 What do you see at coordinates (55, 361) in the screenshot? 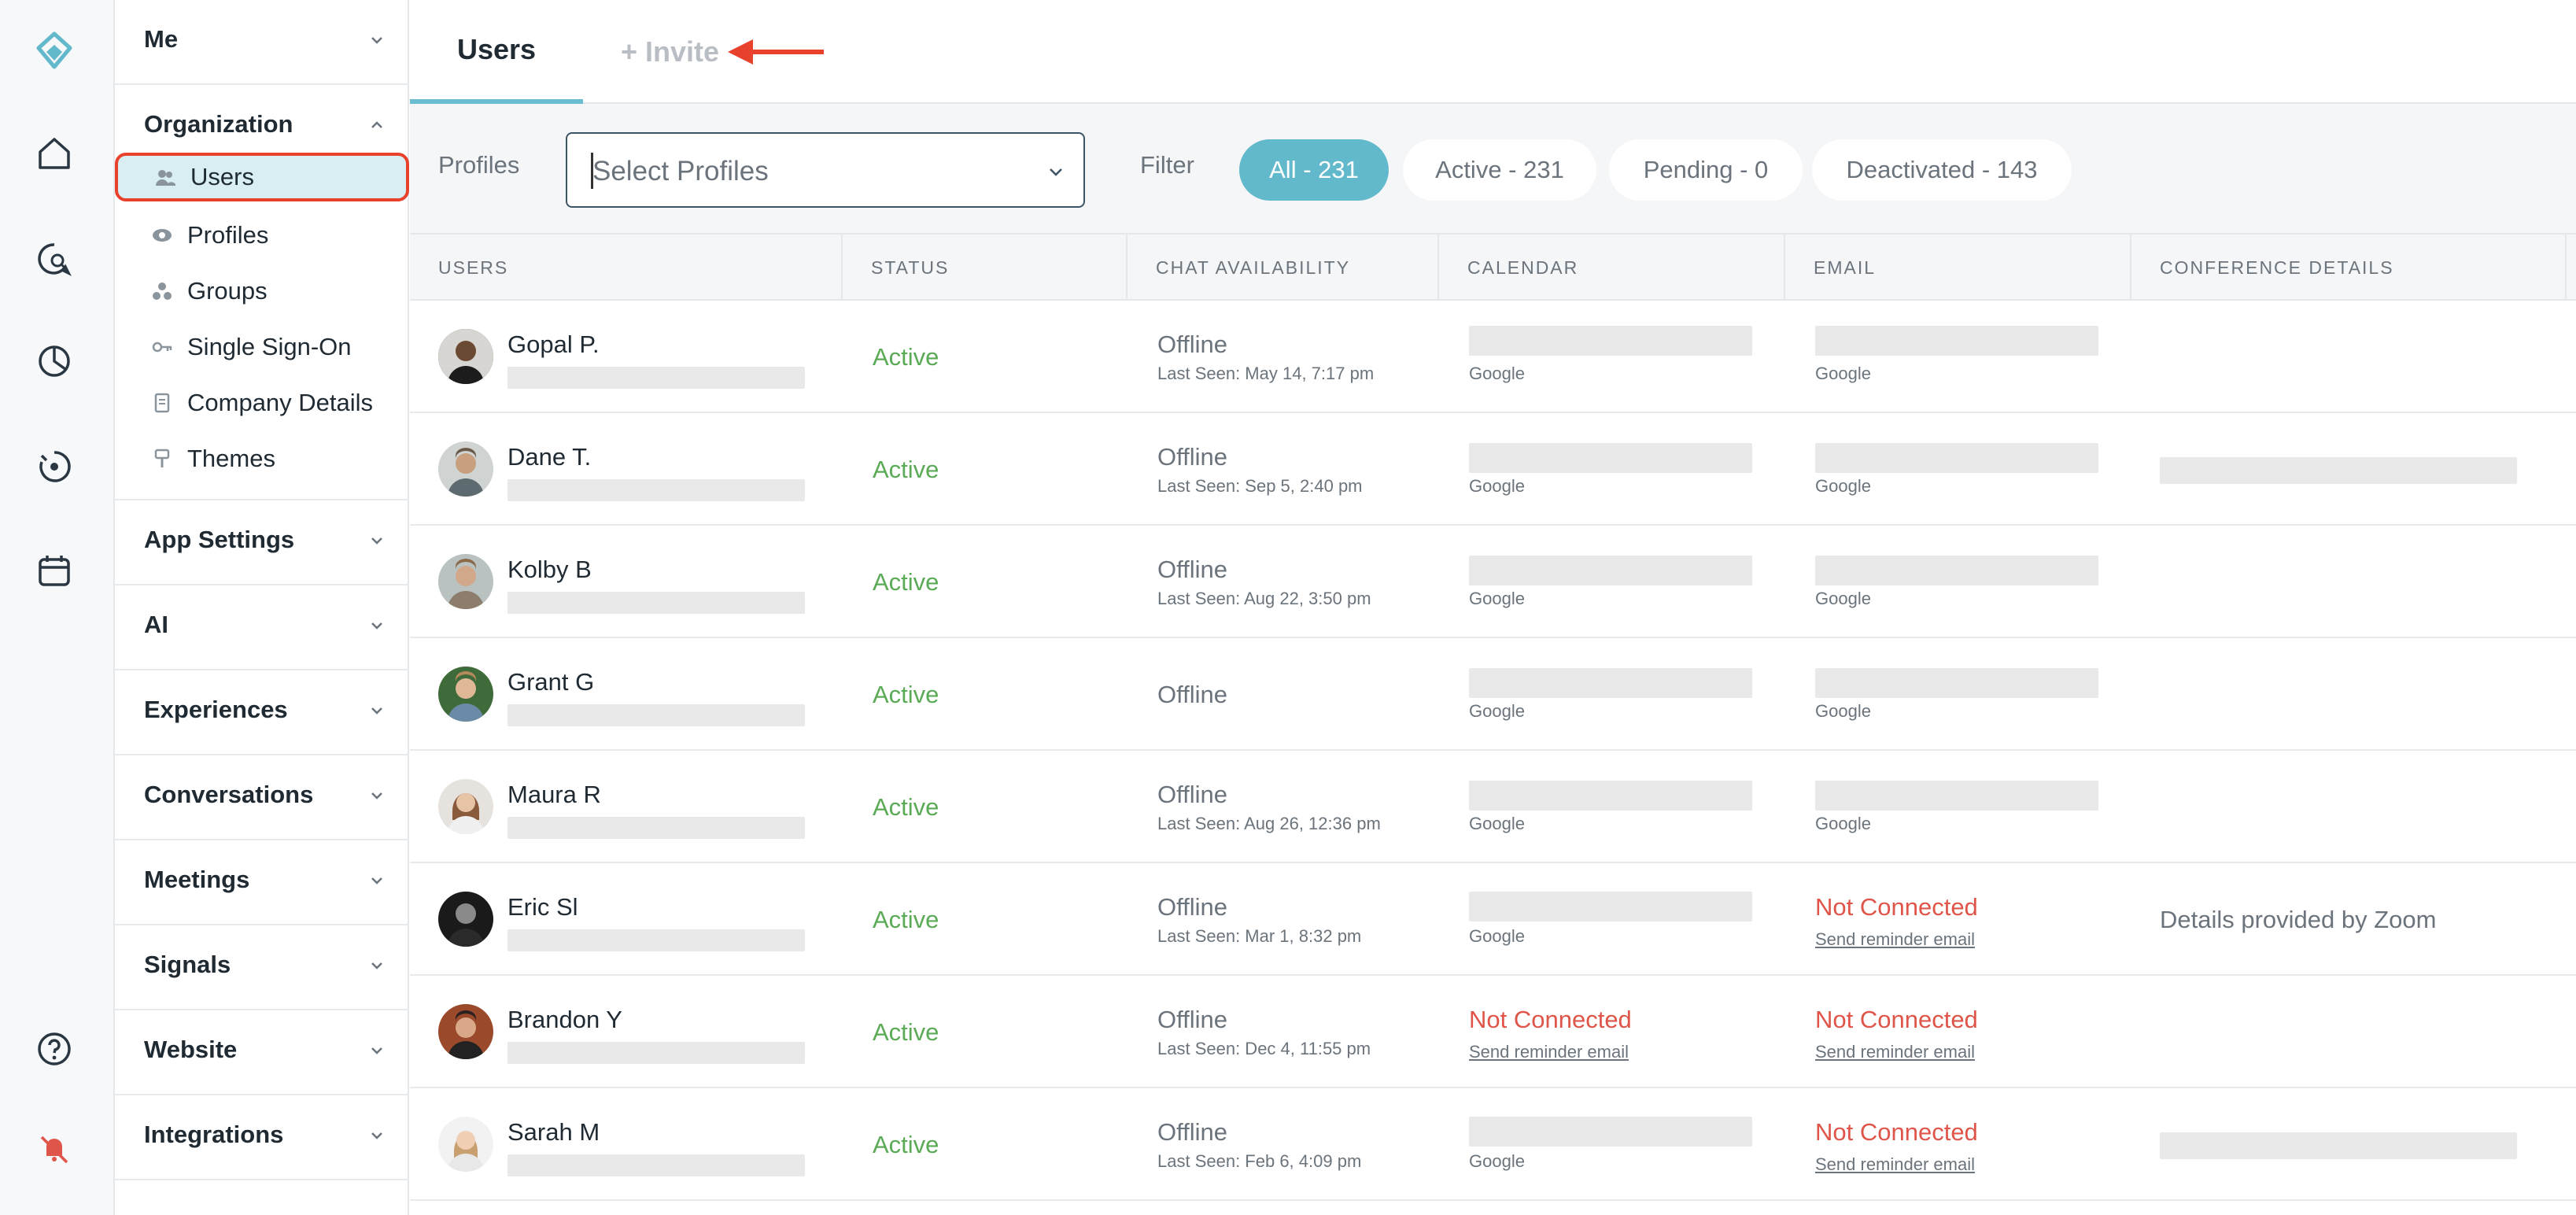
I see `analytics-pie-icon` at bounding box center [55, 361].